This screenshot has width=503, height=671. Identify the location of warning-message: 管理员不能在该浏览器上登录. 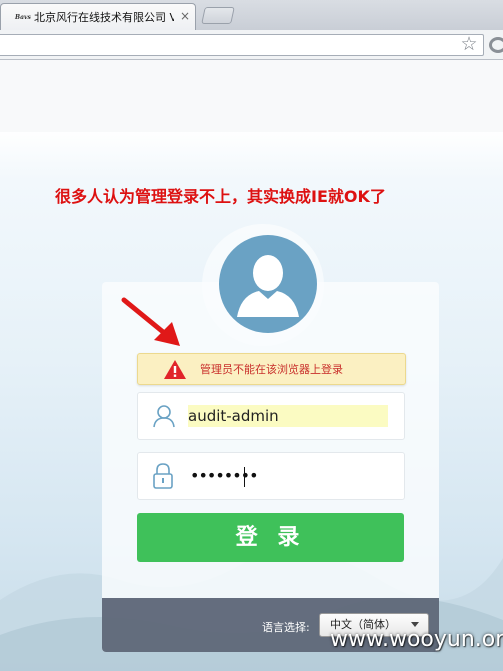
(271, 369).